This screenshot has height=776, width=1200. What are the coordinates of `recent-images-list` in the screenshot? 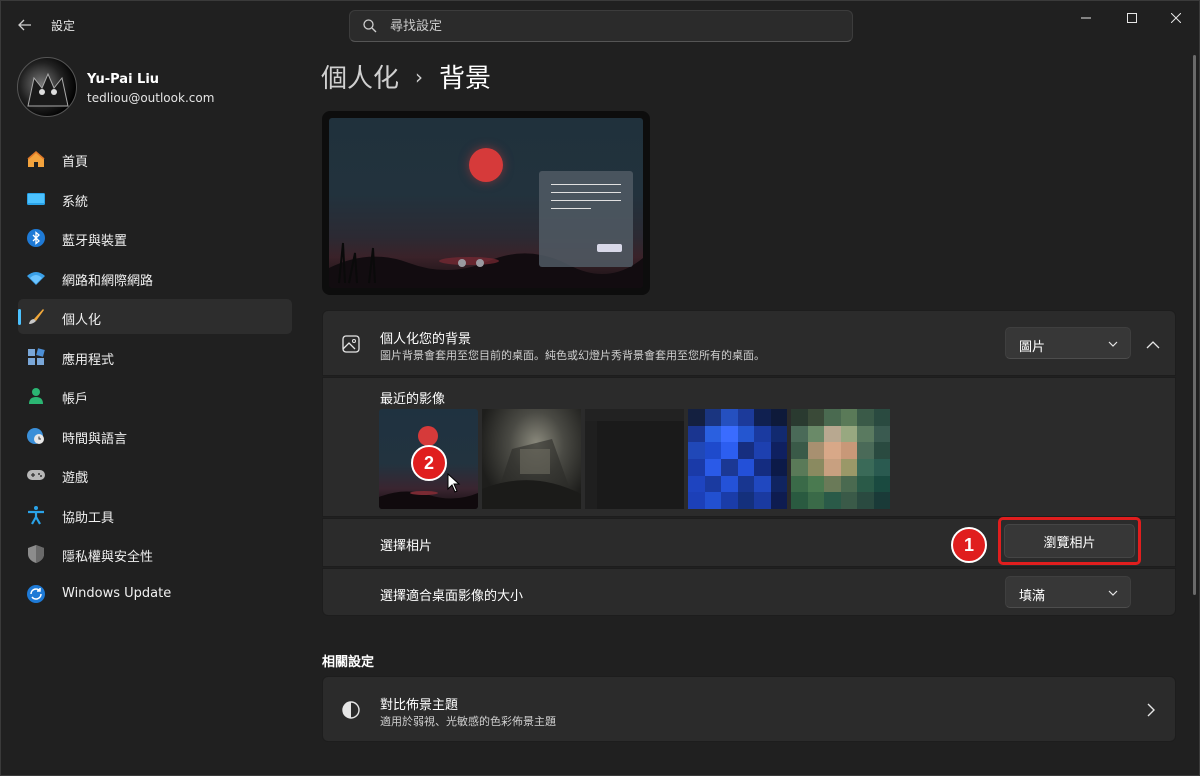 It's located at (634, 459).